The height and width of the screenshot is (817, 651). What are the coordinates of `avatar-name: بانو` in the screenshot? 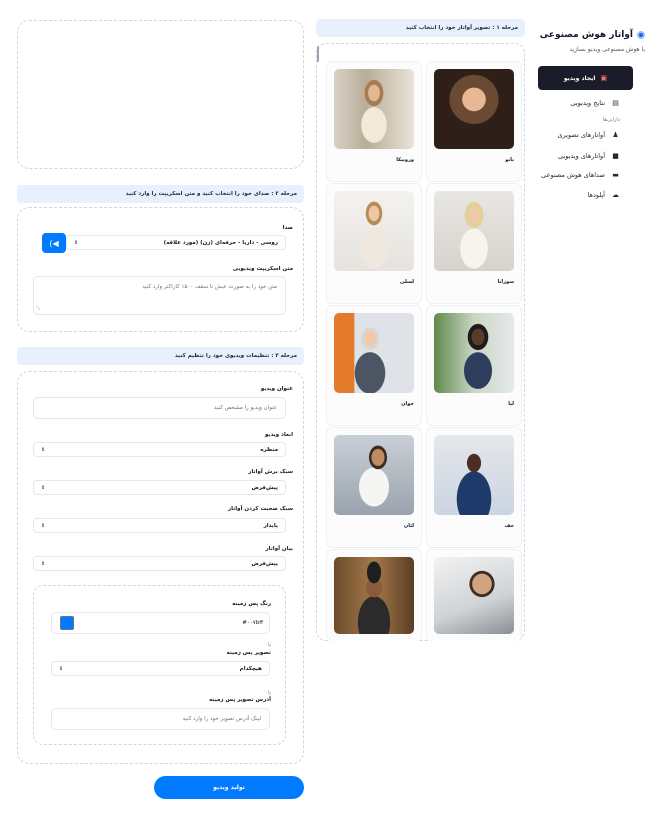 It's located at (509, 160).